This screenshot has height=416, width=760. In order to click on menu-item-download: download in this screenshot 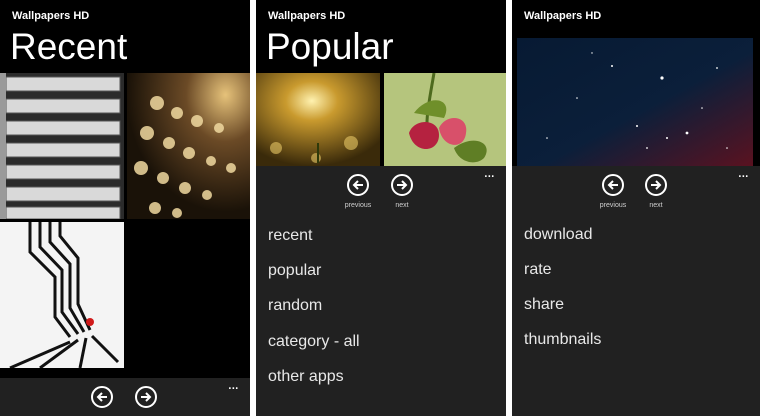, I will do `click(558, 235)`.